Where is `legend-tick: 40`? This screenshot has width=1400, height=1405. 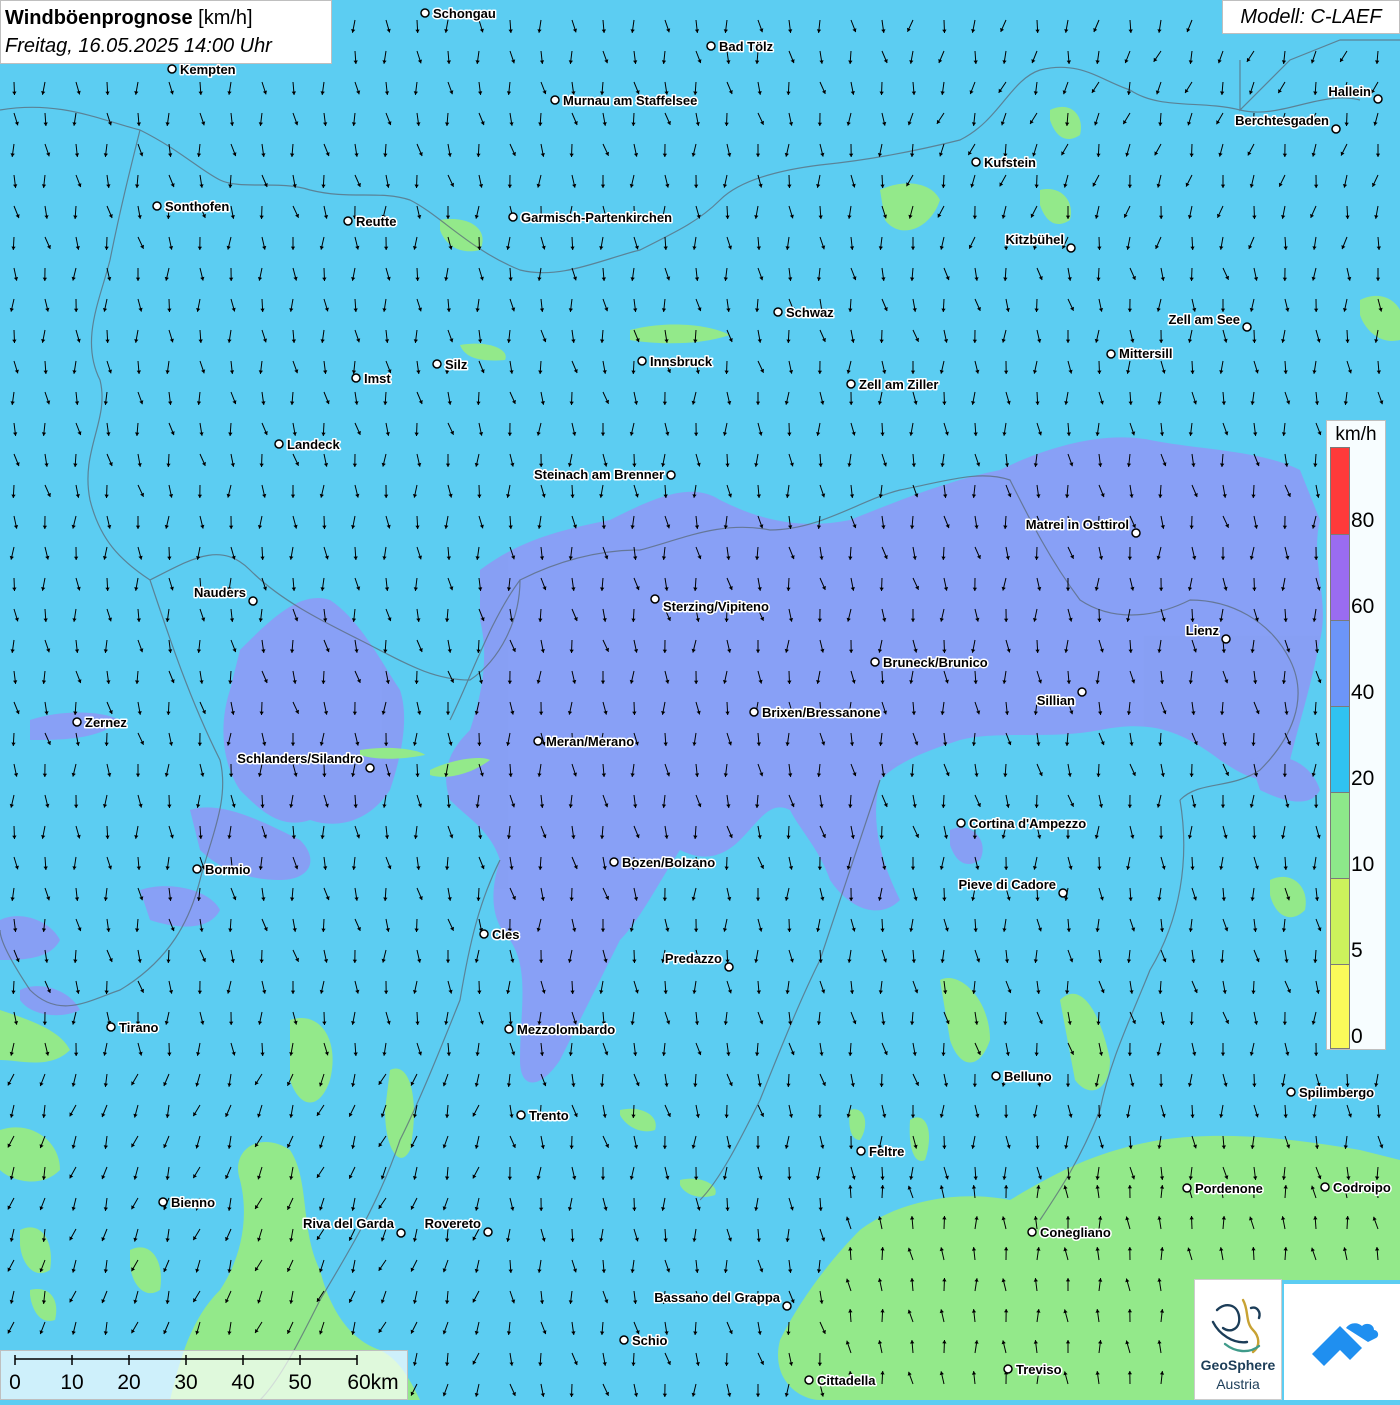
legend-tick: 40 is located at coordinates (1362, 693).